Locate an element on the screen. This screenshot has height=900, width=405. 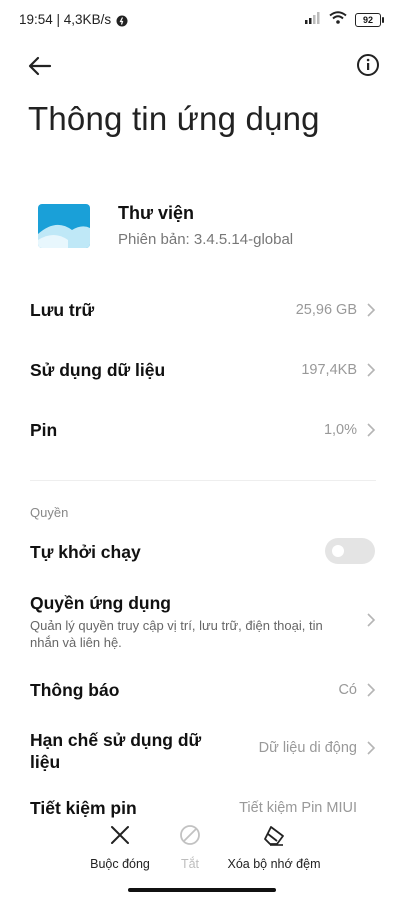
battery-row: Pin 1,0% is located at coordinates (202, 431).